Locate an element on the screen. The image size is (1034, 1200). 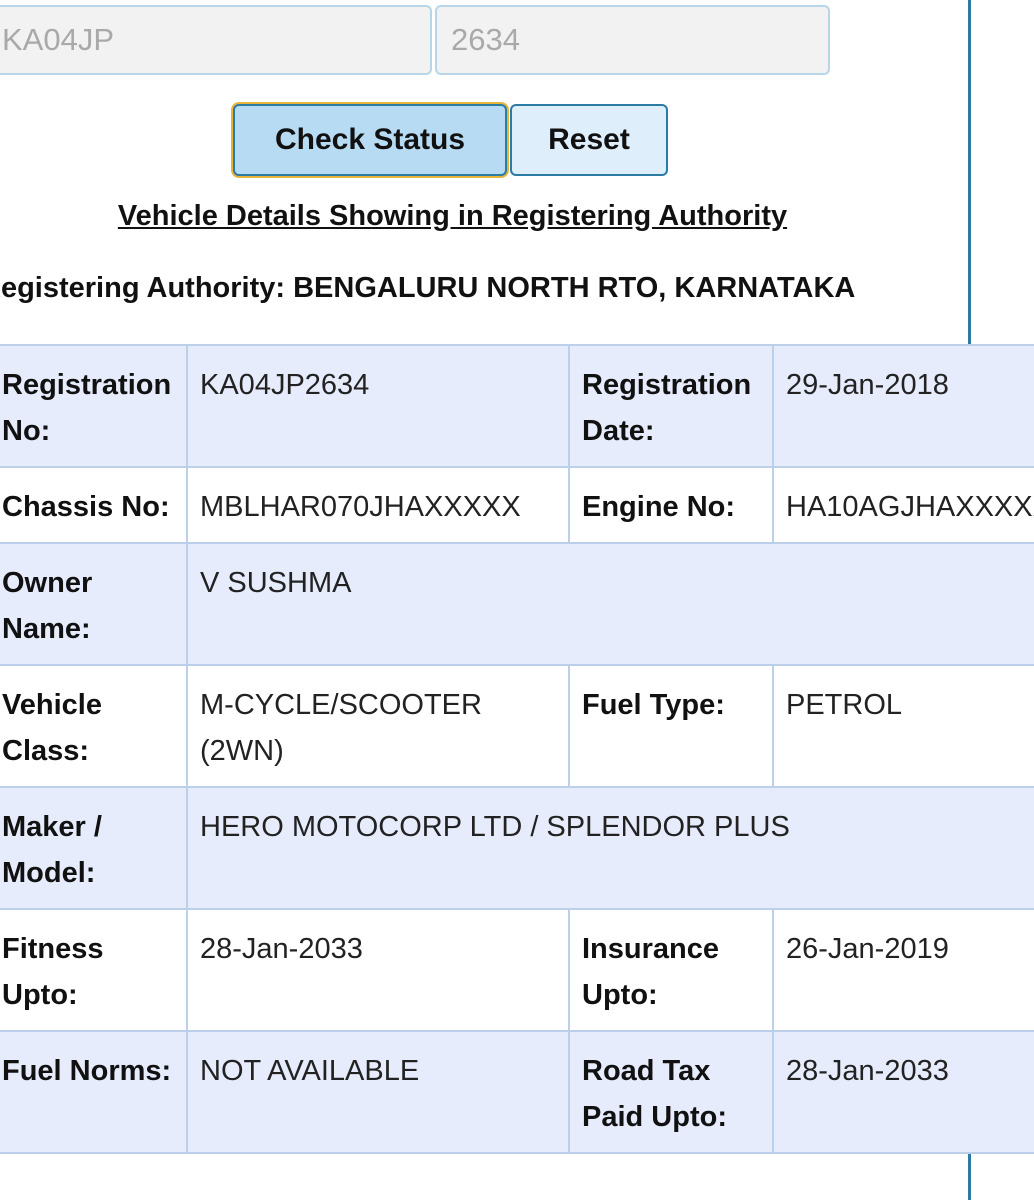
fuel-norms-value: NOT AVAILABLE is located at coordinates (378, 1092).